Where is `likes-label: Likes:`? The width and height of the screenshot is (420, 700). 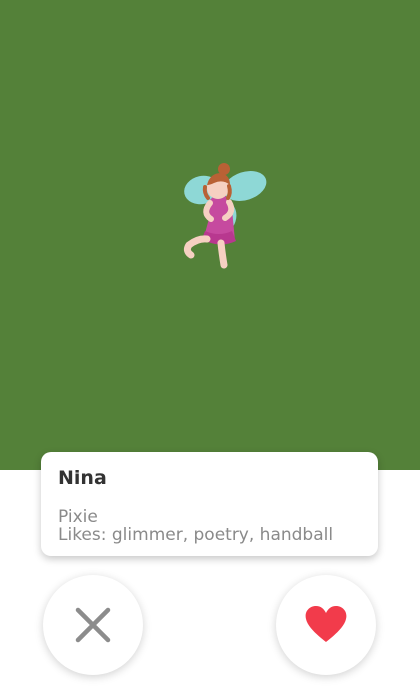 likes-label: Likes: is located at coordinates (85, 535).